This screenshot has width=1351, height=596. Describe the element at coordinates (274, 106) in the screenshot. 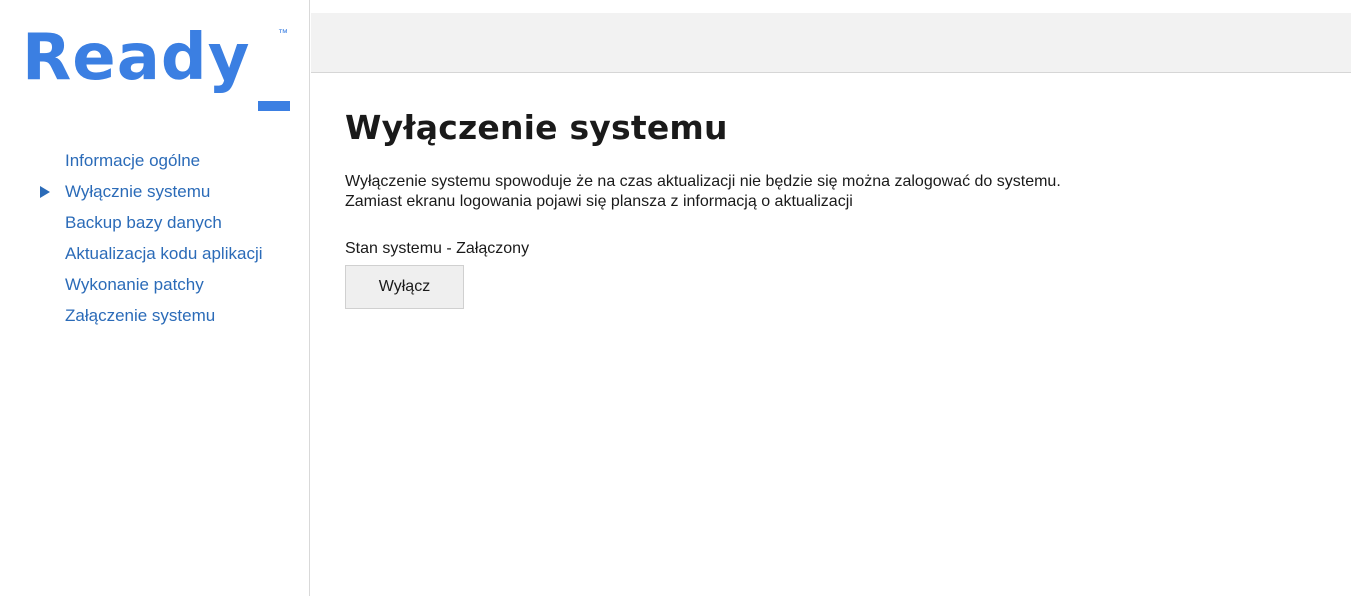

I see `logo-underscore` at that location.